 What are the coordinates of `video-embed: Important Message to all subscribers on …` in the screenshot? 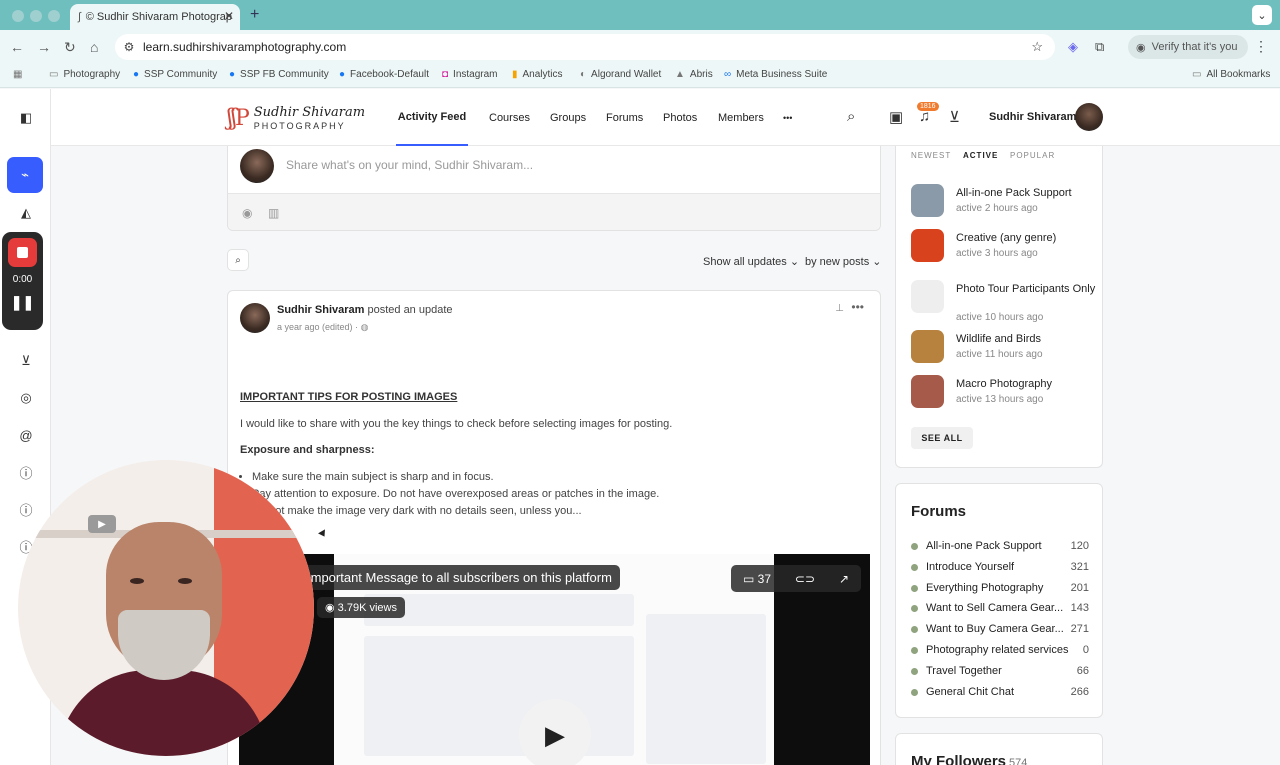 It's located at (554, 659).